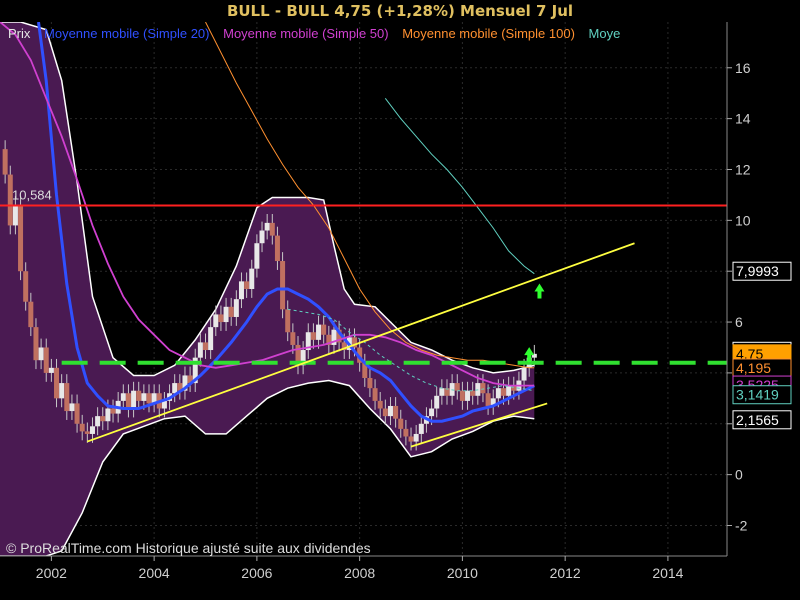 This screenshot has width=800, height=600. I want to click on resistance-label: 10,584, so click(32, 194).